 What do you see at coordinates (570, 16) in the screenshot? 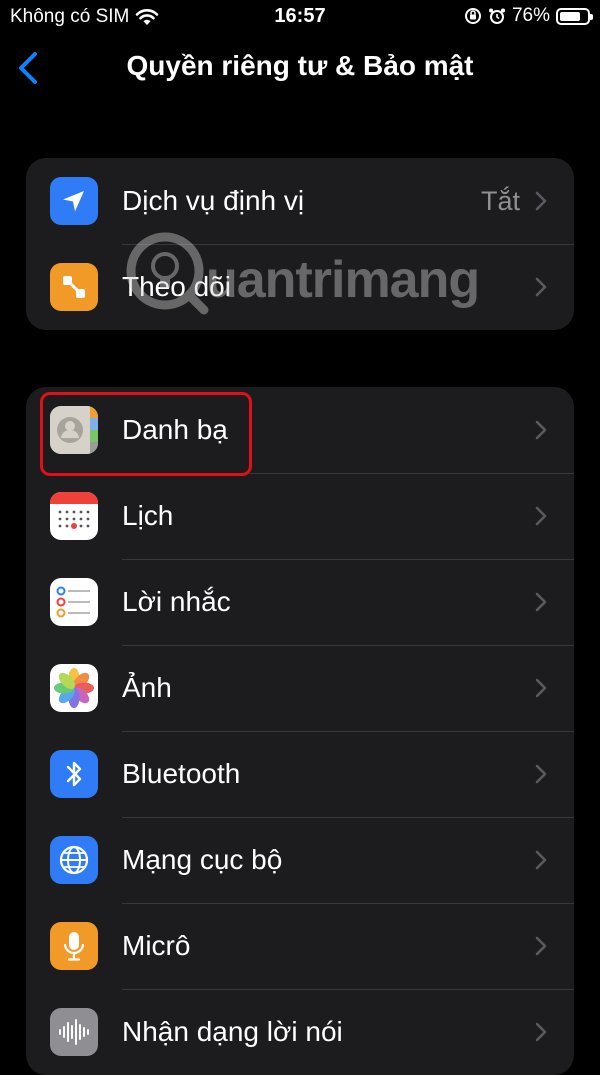
I see `battery-level` at bounding box center [570, 16].